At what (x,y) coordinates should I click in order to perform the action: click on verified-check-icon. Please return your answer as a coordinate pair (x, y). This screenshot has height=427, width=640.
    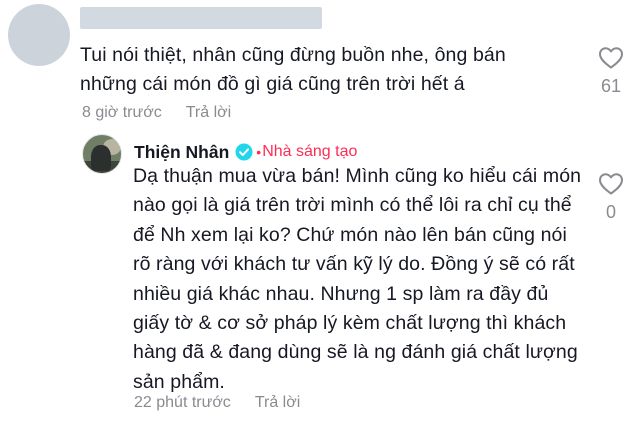
    Looking at the image, I should click on (244, 152).